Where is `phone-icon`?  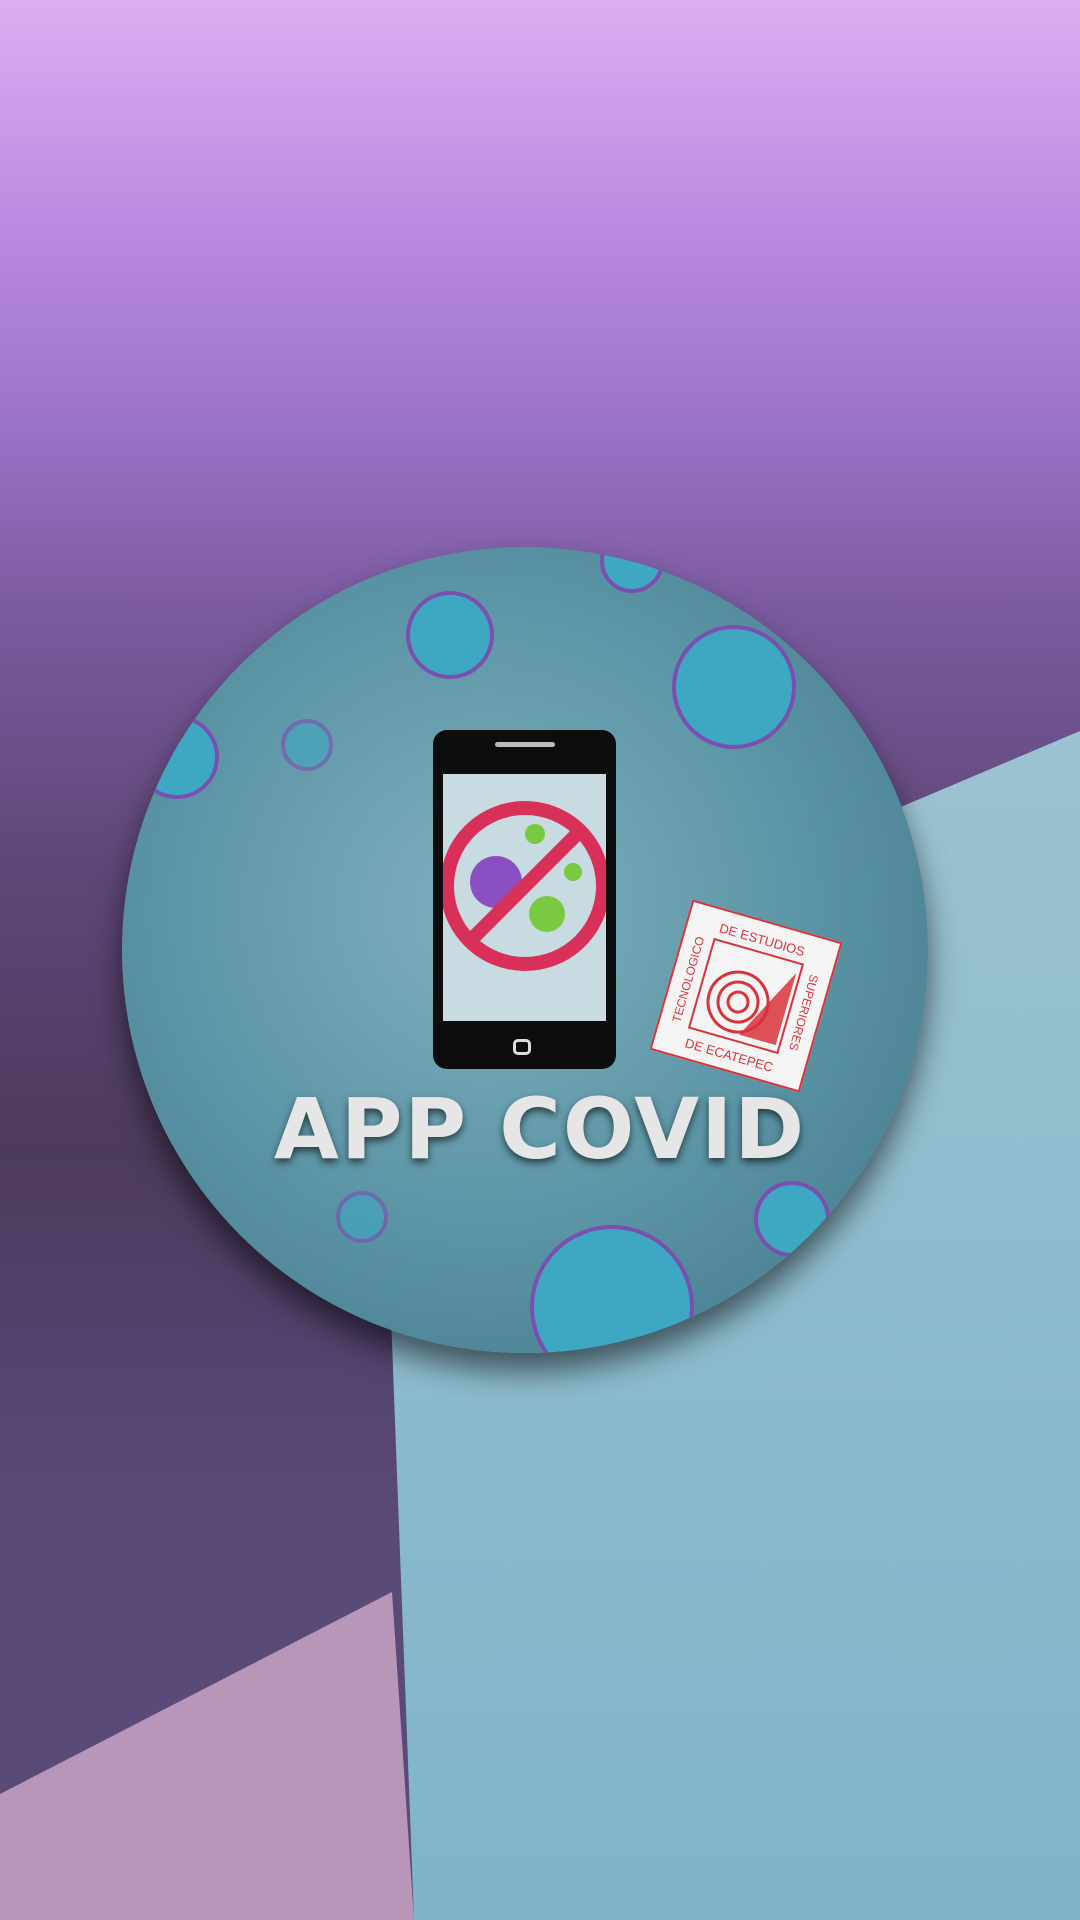
phone-icon is located at coordinates (524, 899).